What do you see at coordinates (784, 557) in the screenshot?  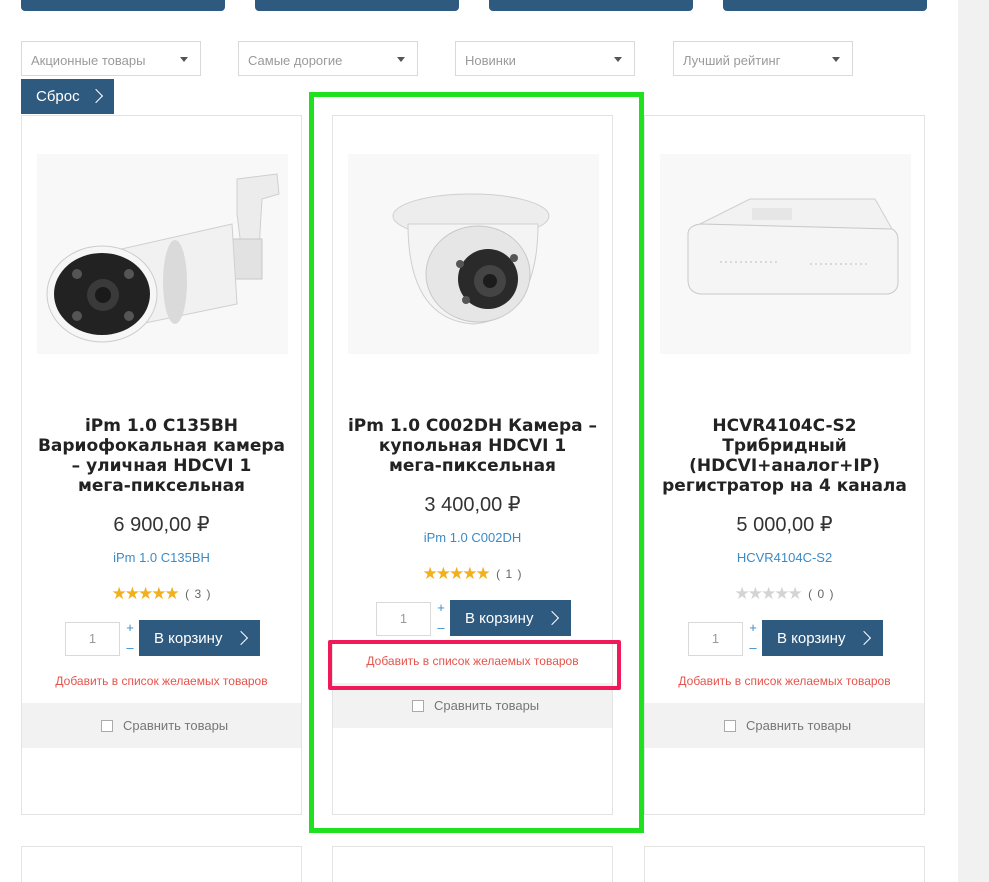 I see `product-sku-link: HCVR4104C-S2` at bounding box center [784, 557].